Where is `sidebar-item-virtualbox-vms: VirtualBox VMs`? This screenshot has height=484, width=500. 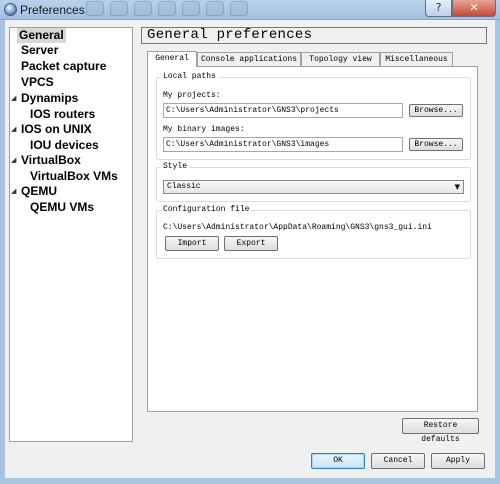 sidebar-item-virtualbox-vms: VirtualBox VMs is located at coordinates (89, 176).